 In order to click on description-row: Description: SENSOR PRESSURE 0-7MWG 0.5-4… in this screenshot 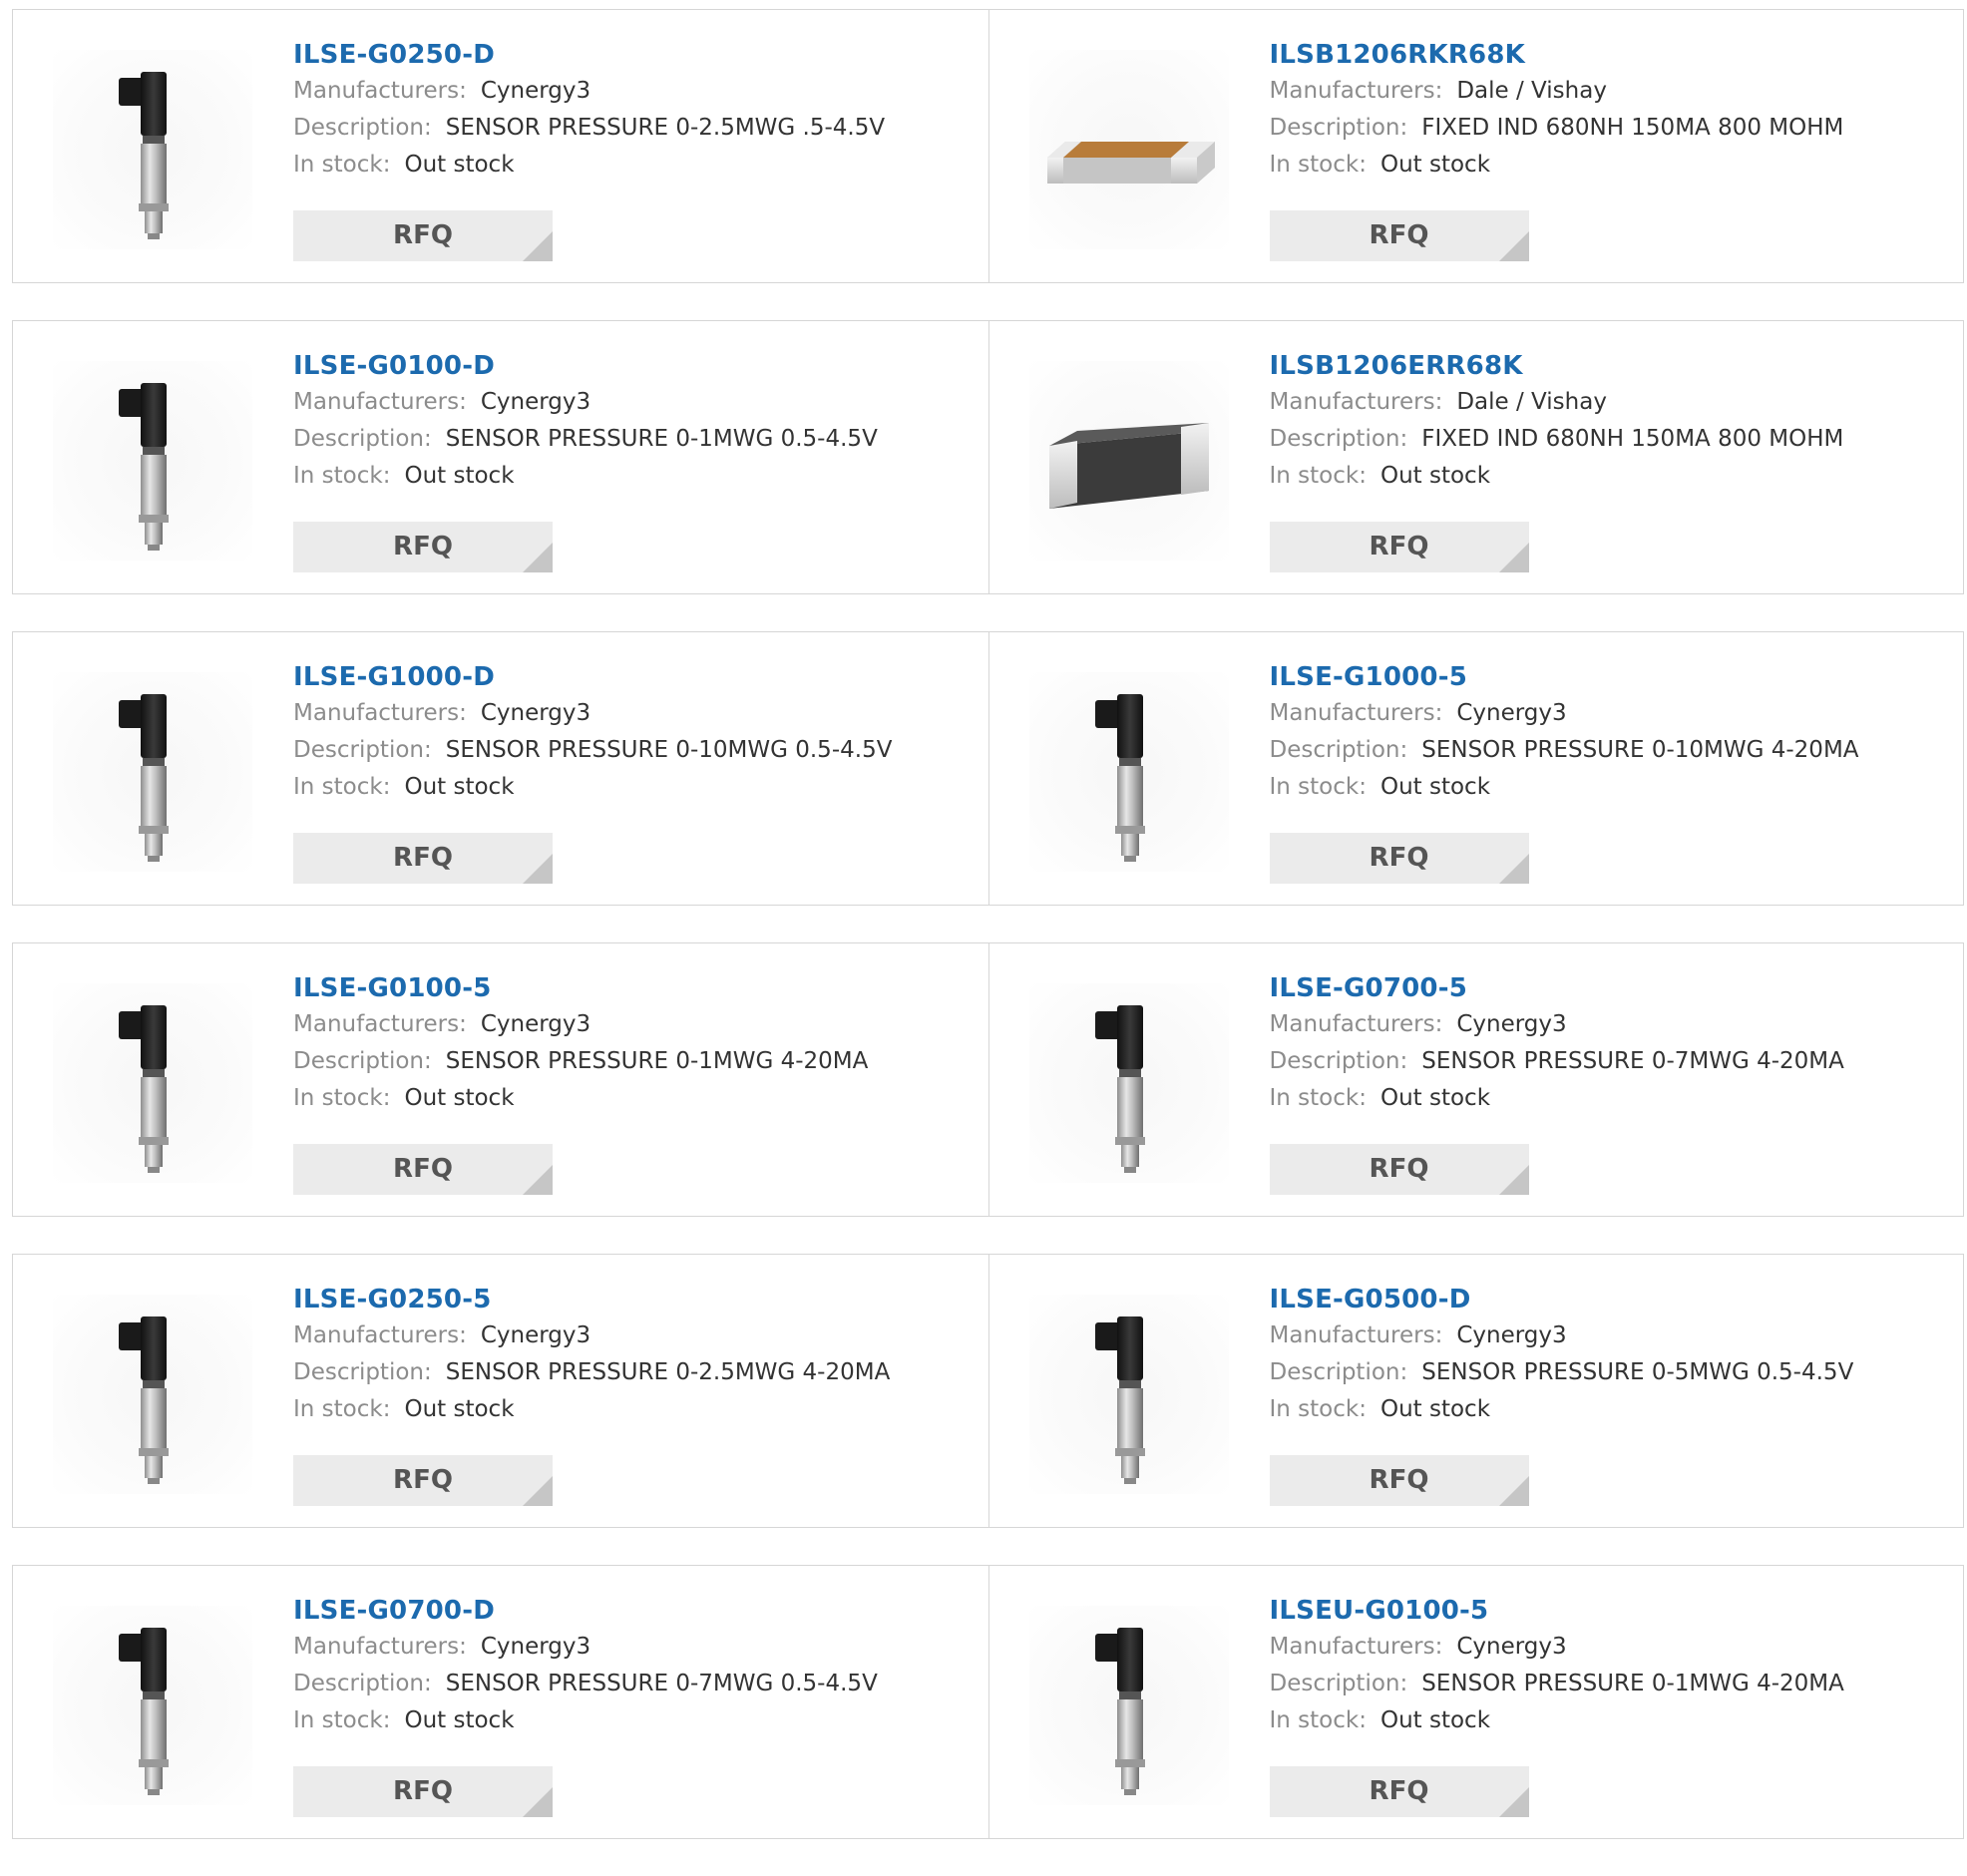, I will do `click(636, 1684)`.